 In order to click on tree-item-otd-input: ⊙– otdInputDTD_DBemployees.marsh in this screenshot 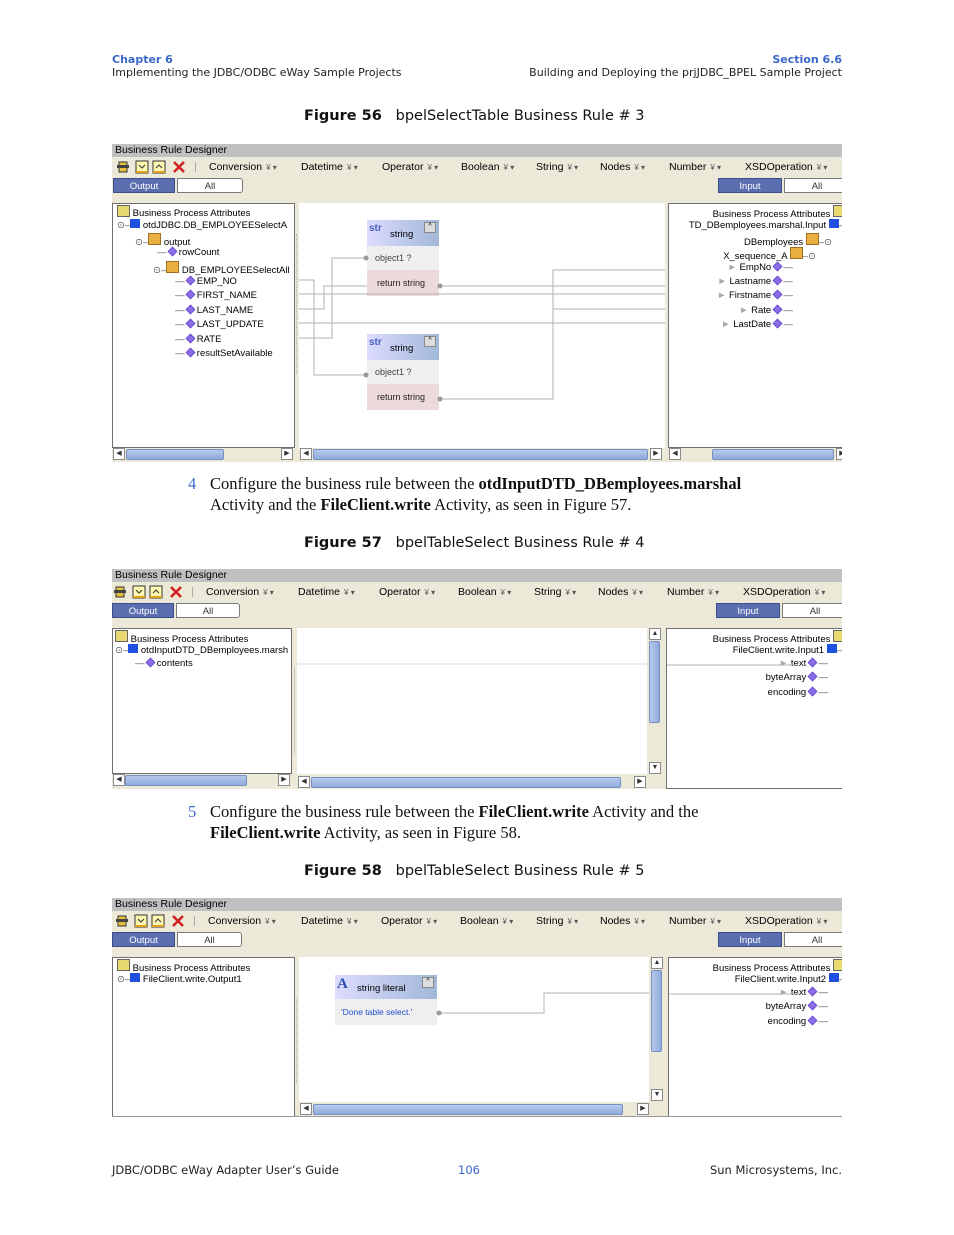, I will do `click(201, 650)`.